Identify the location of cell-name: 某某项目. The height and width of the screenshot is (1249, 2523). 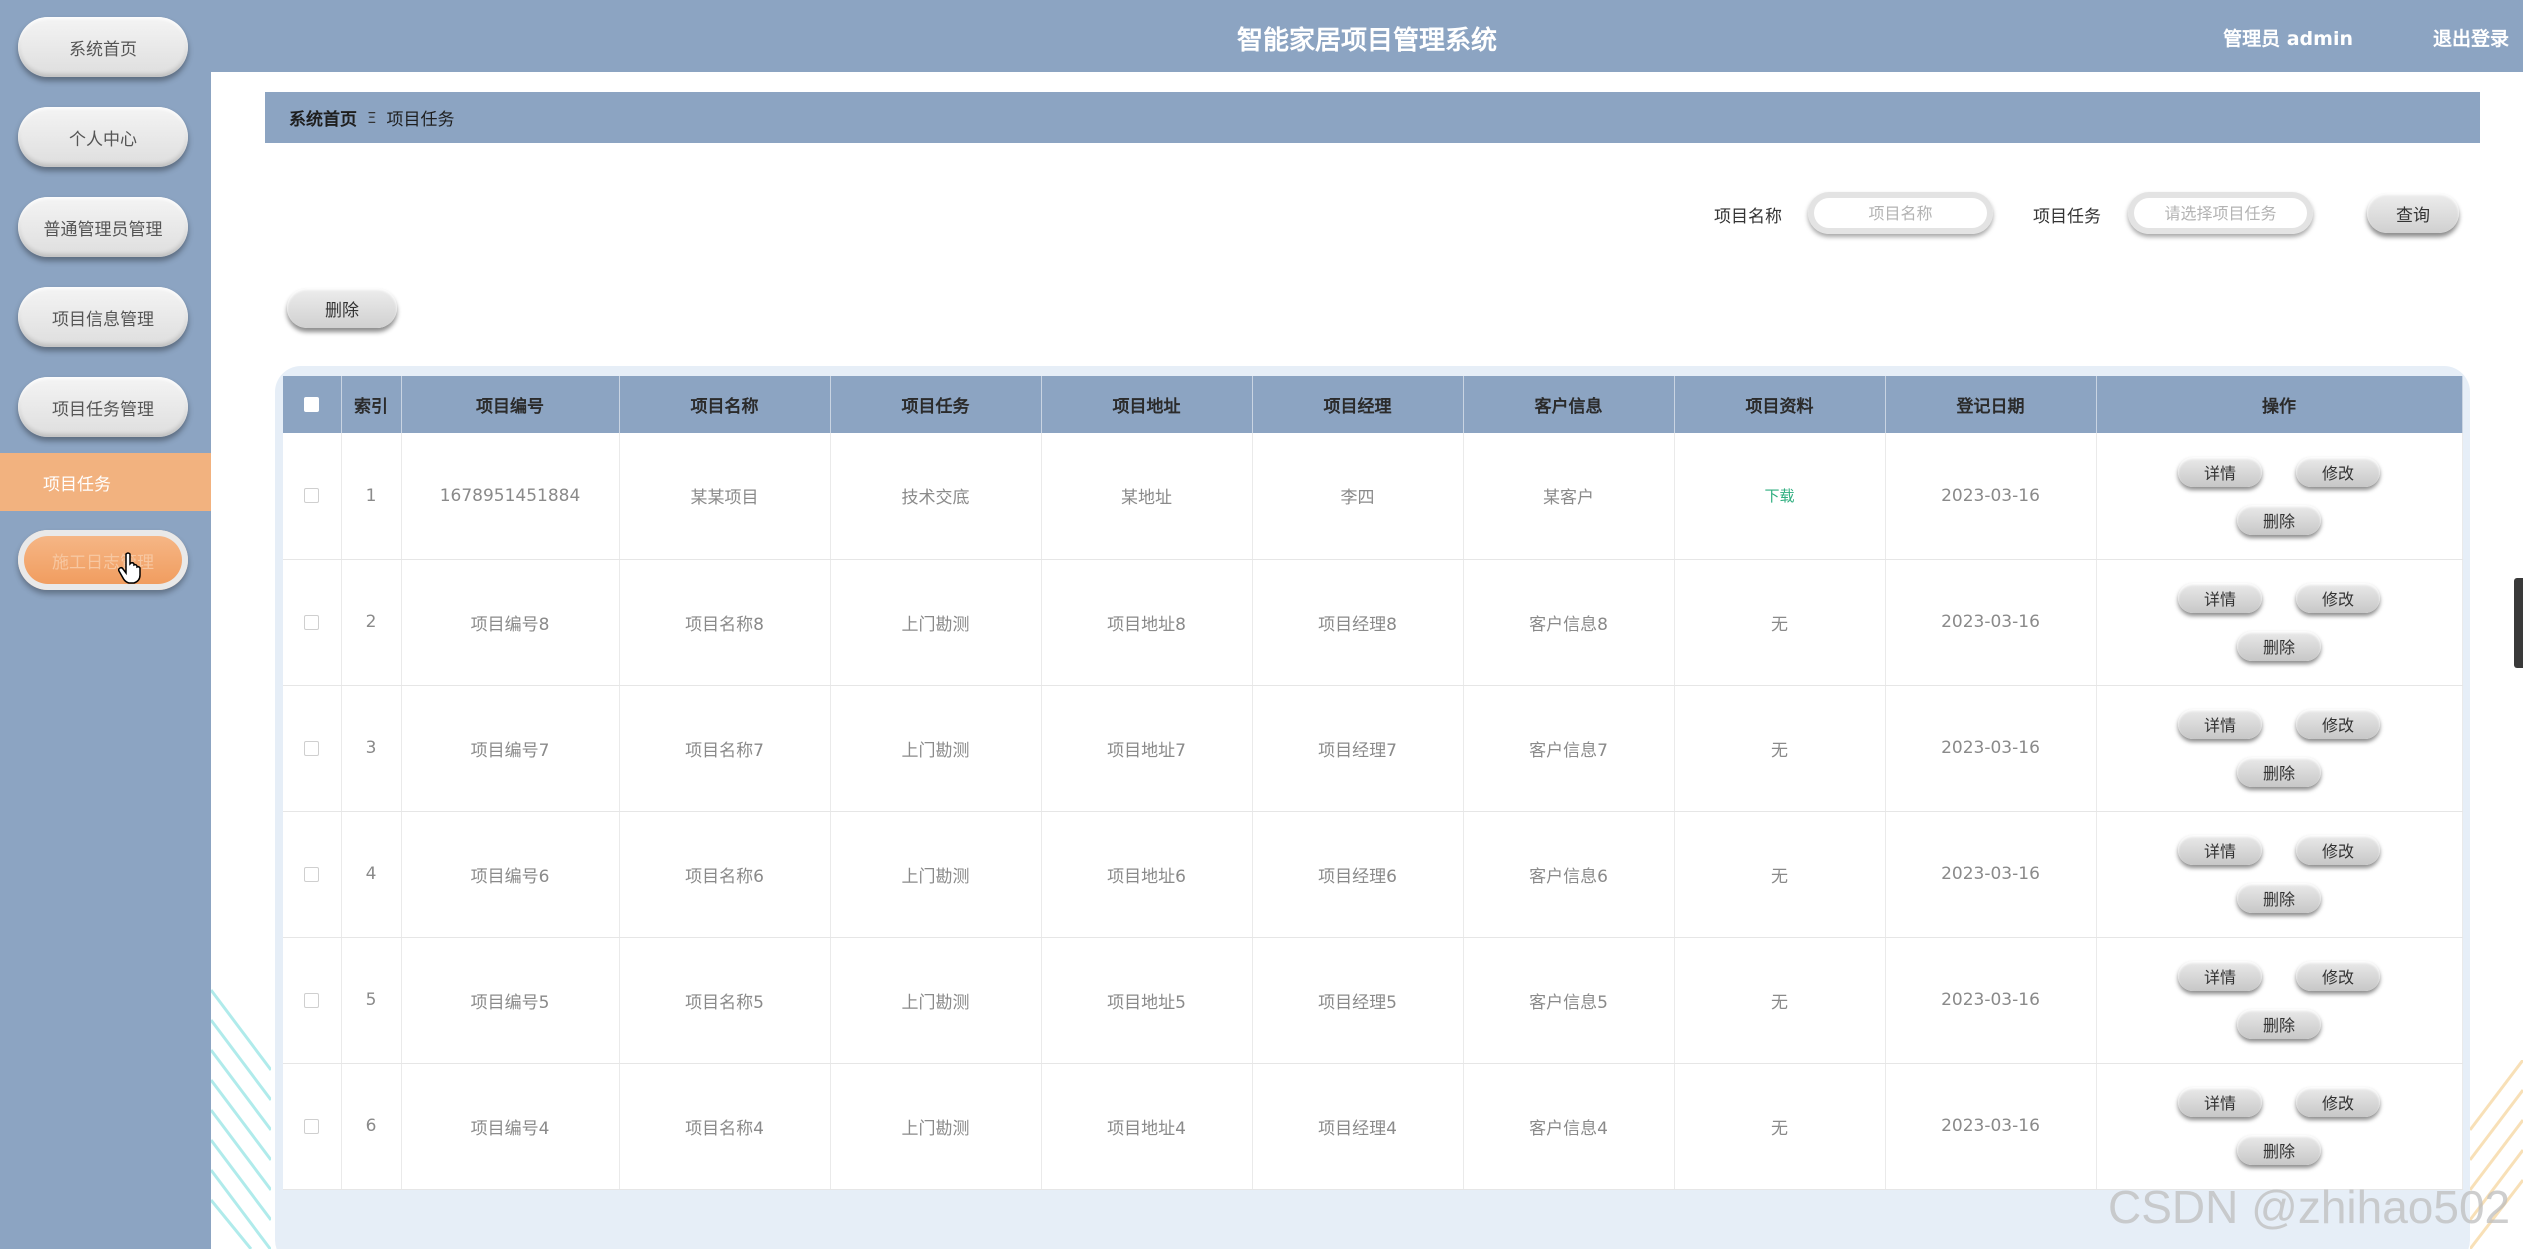
(725, 496).